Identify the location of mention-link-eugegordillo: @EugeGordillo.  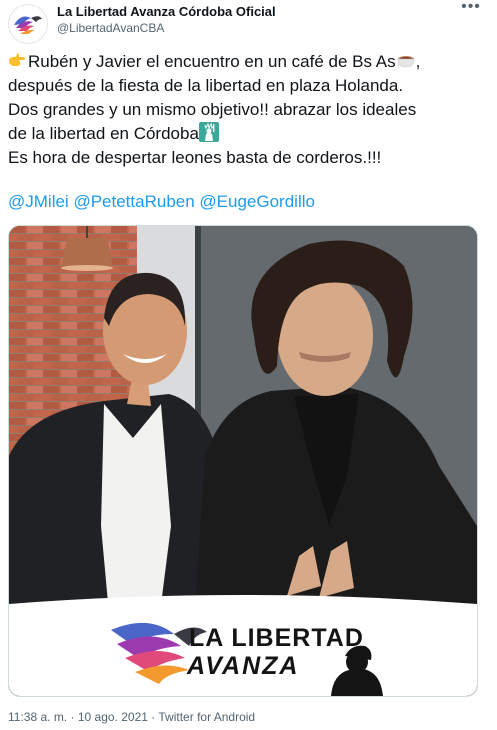
(257, 201).